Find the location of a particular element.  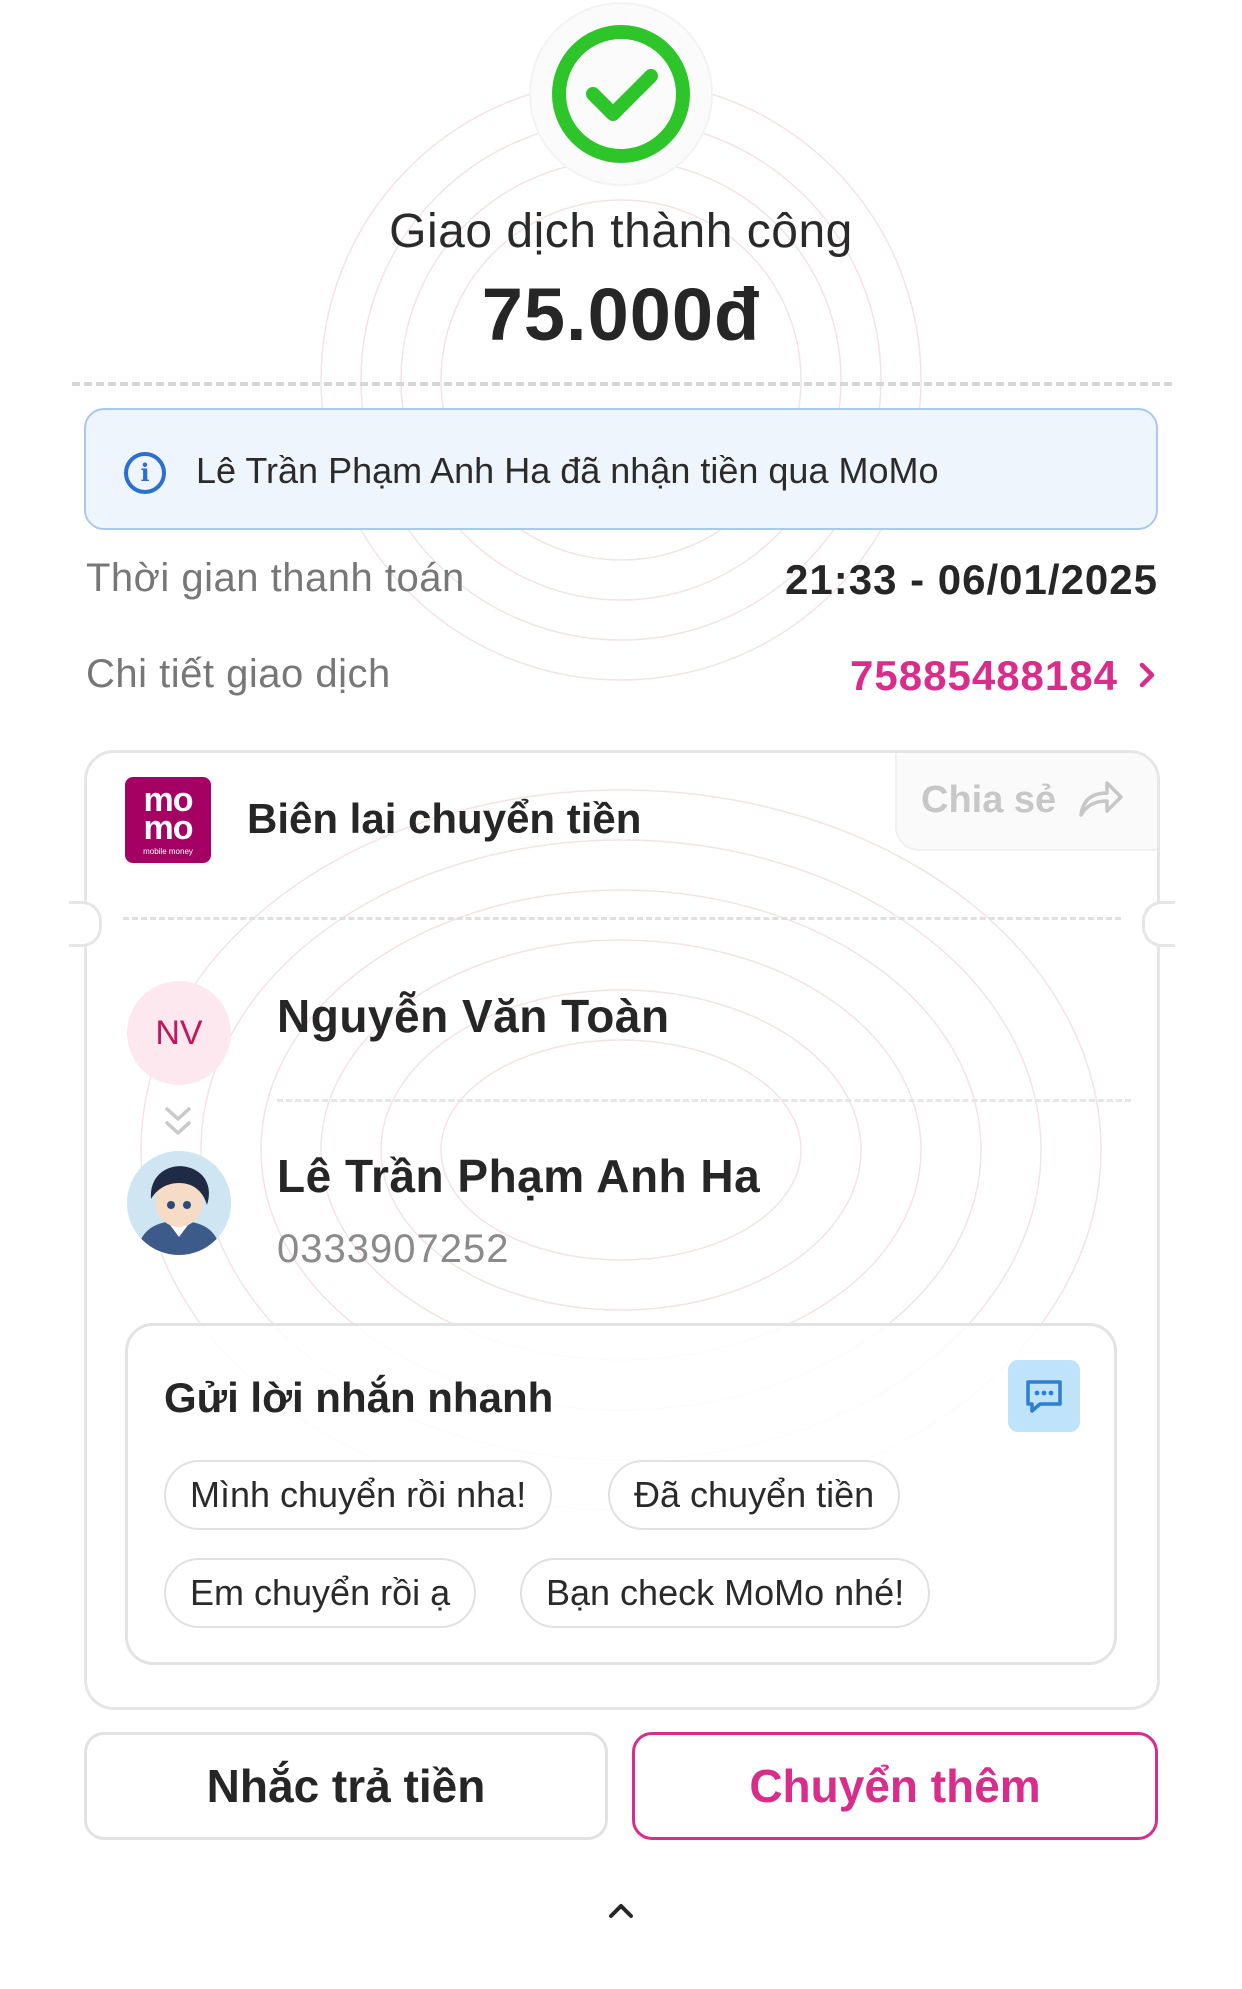

quick-message-chip: Em chuyển rồi ạ is located at coordinates (320, 1593).